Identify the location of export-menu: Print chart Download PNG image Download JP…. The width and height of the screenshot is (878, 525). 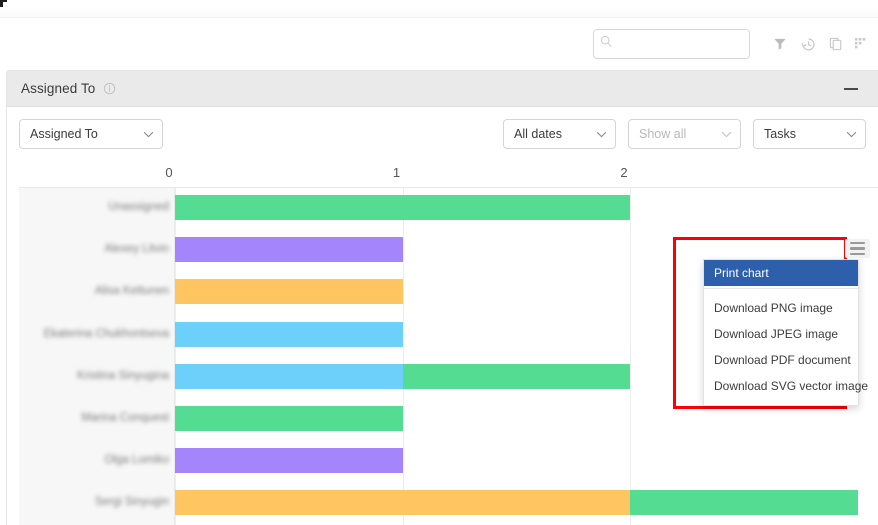
(785, 332).